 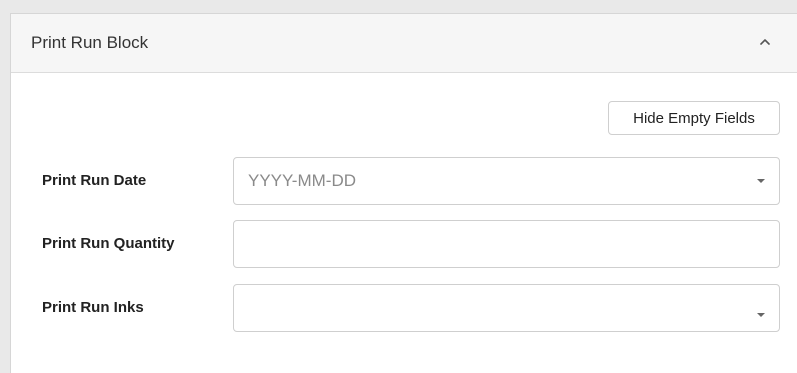 I want to click on print-run-quantity-field, so click(x=506, y=244).